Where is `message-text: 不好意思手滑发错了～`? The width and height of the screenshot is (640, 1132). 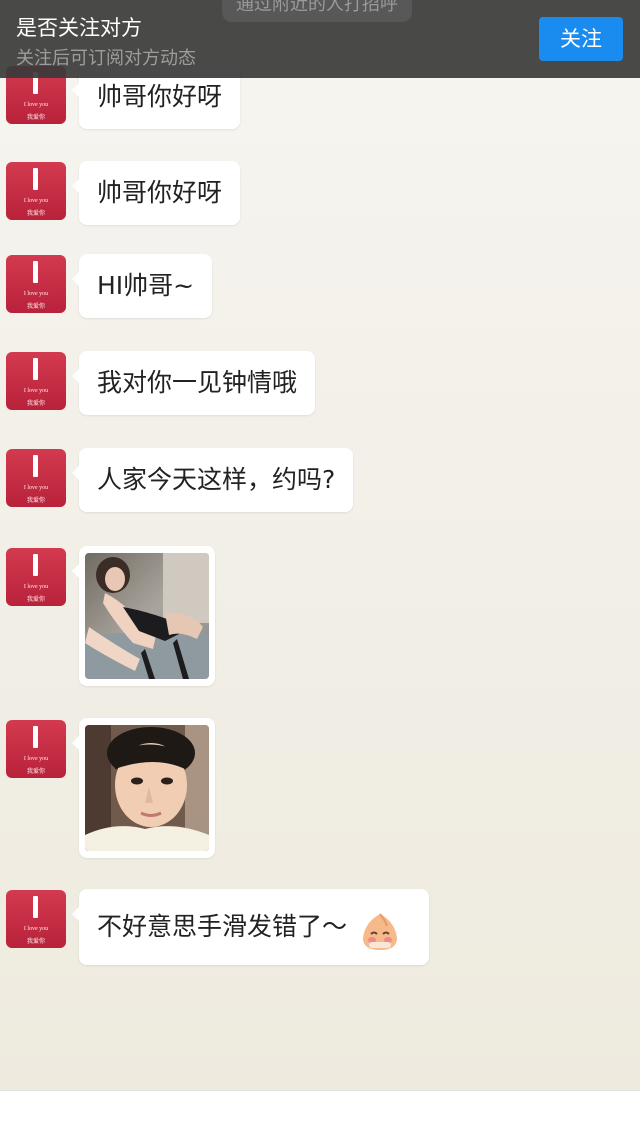 message-text: 不好意思手滑发错了～ is located at coordinates (222, 926).